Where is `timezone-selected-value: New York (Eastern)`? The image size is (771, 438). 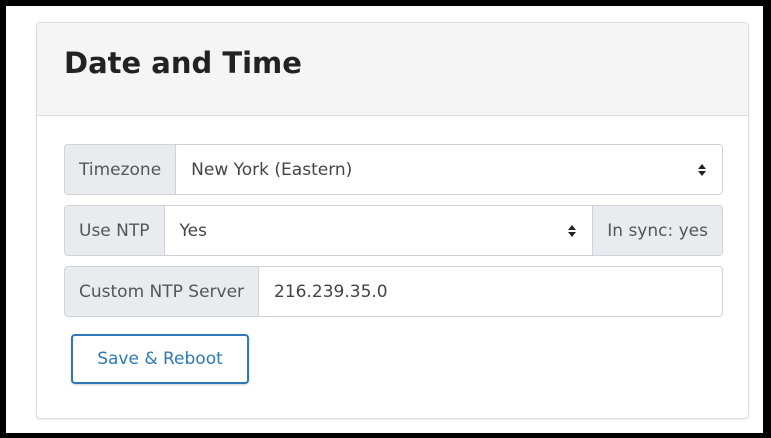 timezone-selected-value: New York (Eastern) is located at coordinates (272, 169).